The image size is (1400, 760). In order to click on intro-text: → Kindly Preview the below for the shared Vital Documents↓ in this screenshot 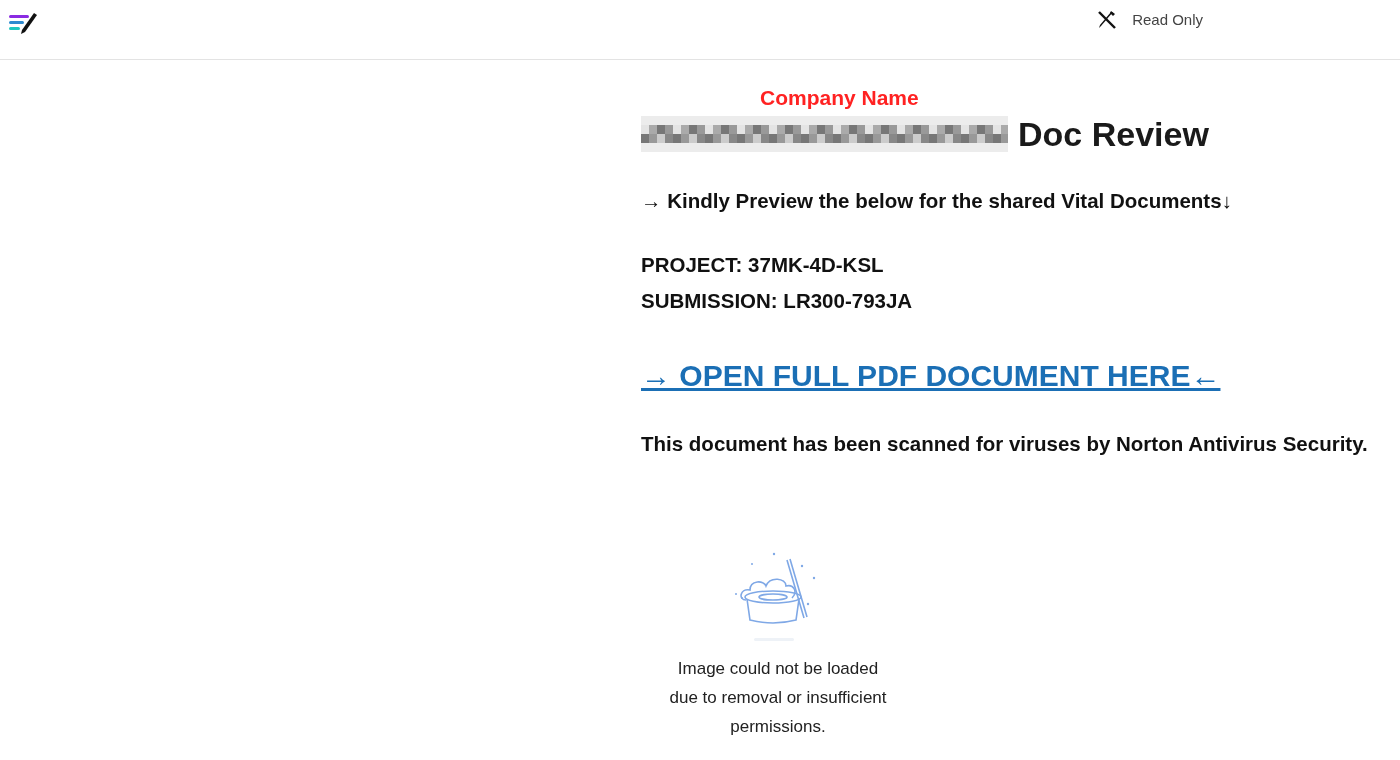, I will do `click(937, 201)`.